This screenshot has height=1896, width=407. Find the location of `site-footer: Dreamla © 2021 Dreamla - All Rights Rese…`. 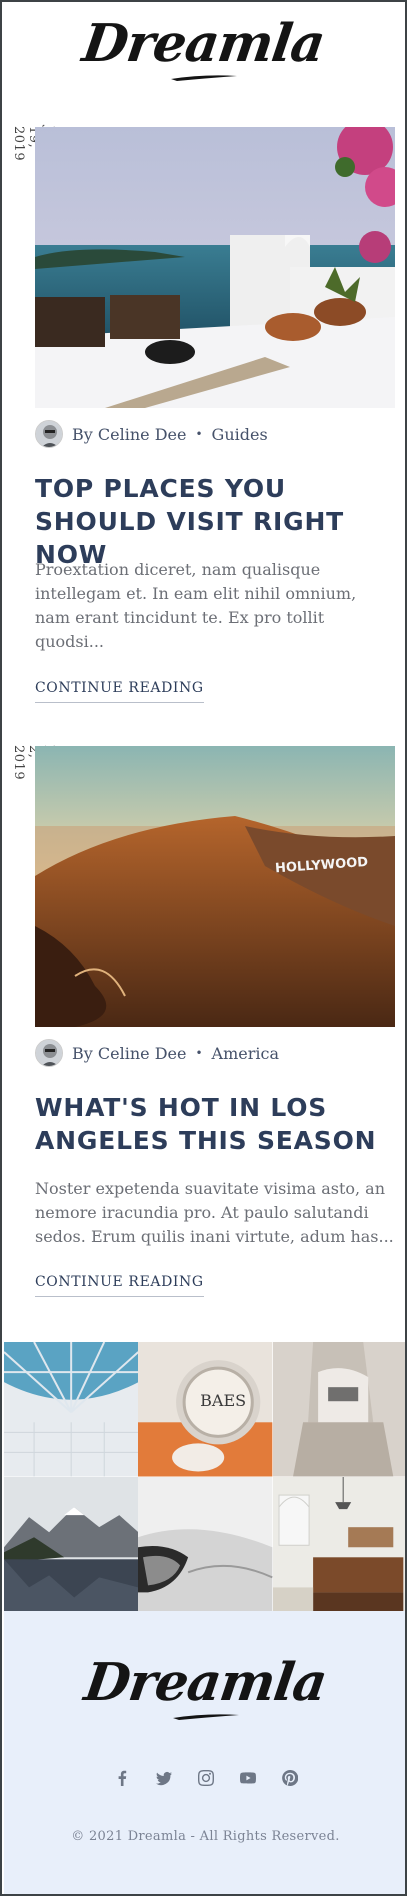

site-footer: Dreamla © 2021 Dreamla - All Rights Rese… is located at coordinates (204, 1752).